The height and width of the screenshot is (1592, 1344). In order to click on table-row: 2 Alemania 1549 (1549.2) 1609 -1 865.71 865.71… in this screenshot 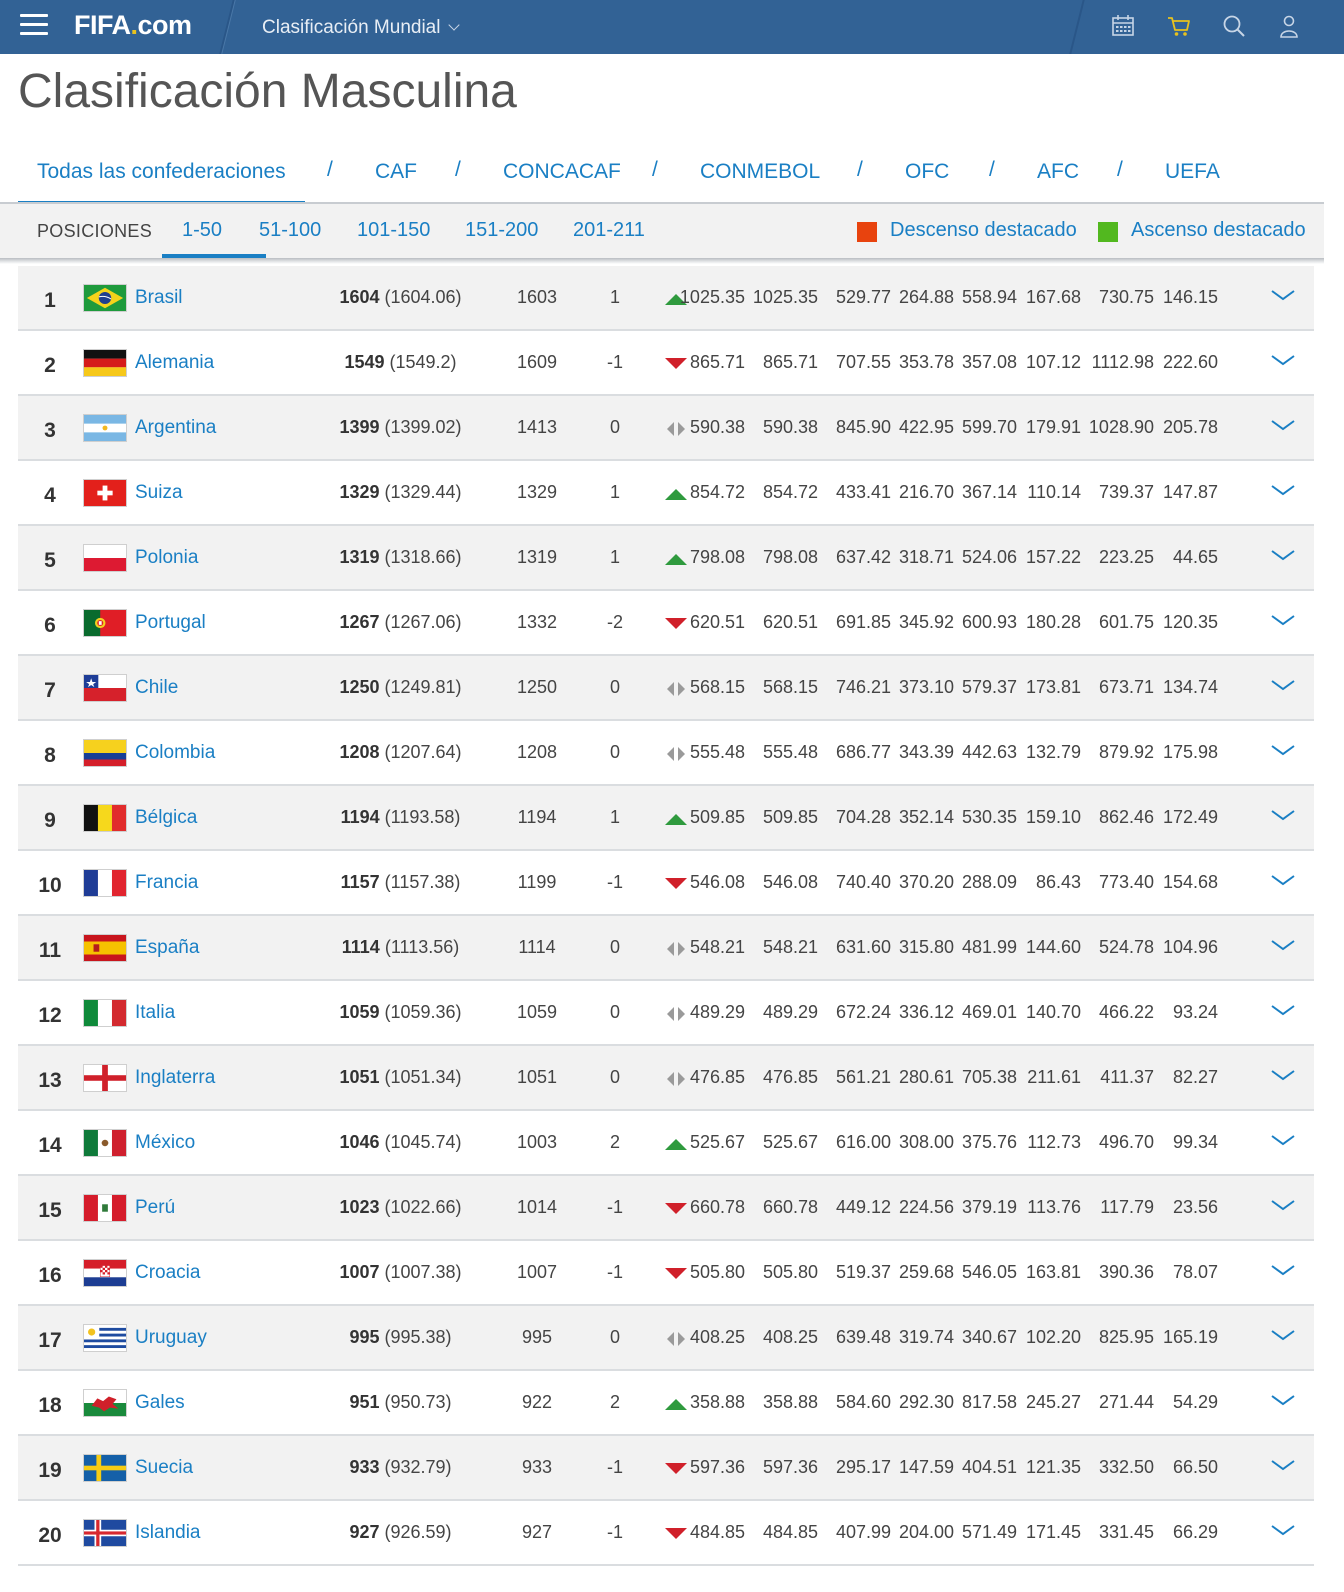, I will do `click(666, 363)`.